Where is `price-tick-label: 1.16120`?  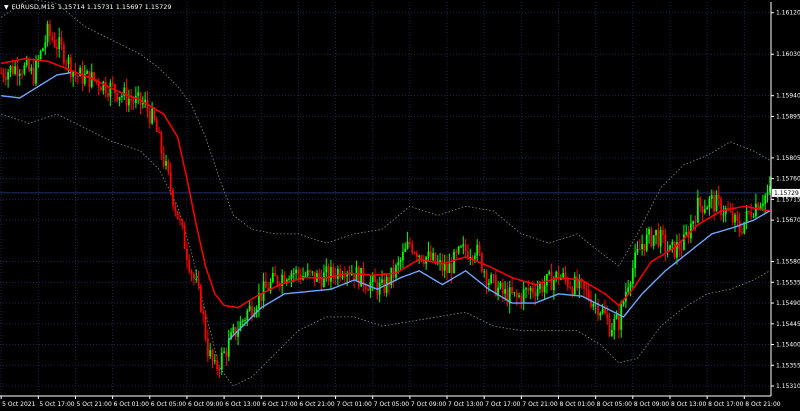 price-tick-label: 1.16120 is located at coordinates (788, 13).